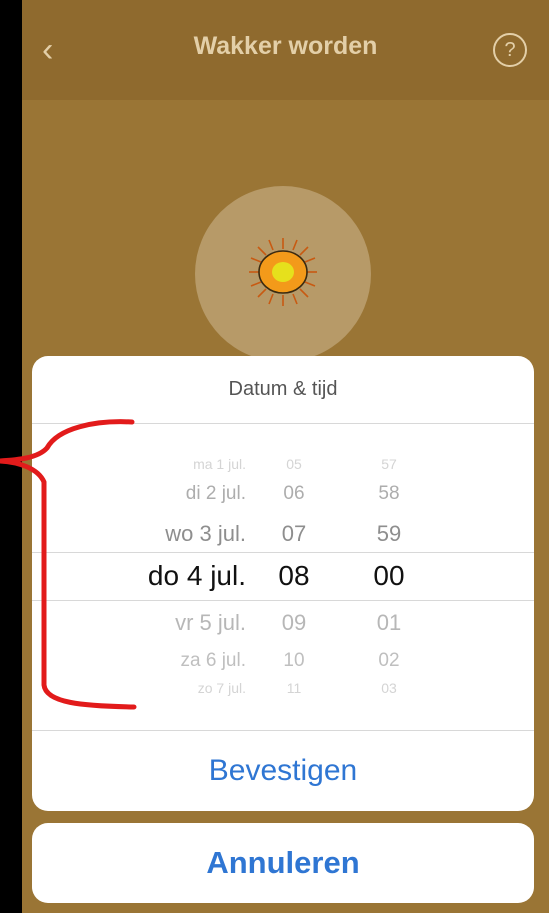 This screenshot has height=913, width=549. I want to click on date-option: di 2 jul., so click(216, 494).